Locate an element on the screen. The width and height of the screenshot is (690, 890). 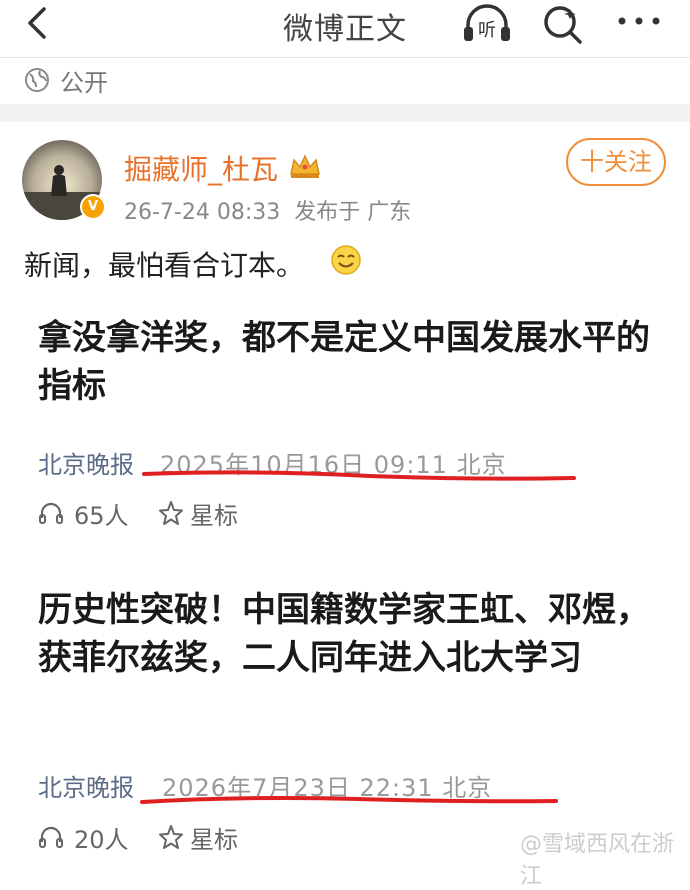
listener-count: 65人 is located at coordinates (101, 516).